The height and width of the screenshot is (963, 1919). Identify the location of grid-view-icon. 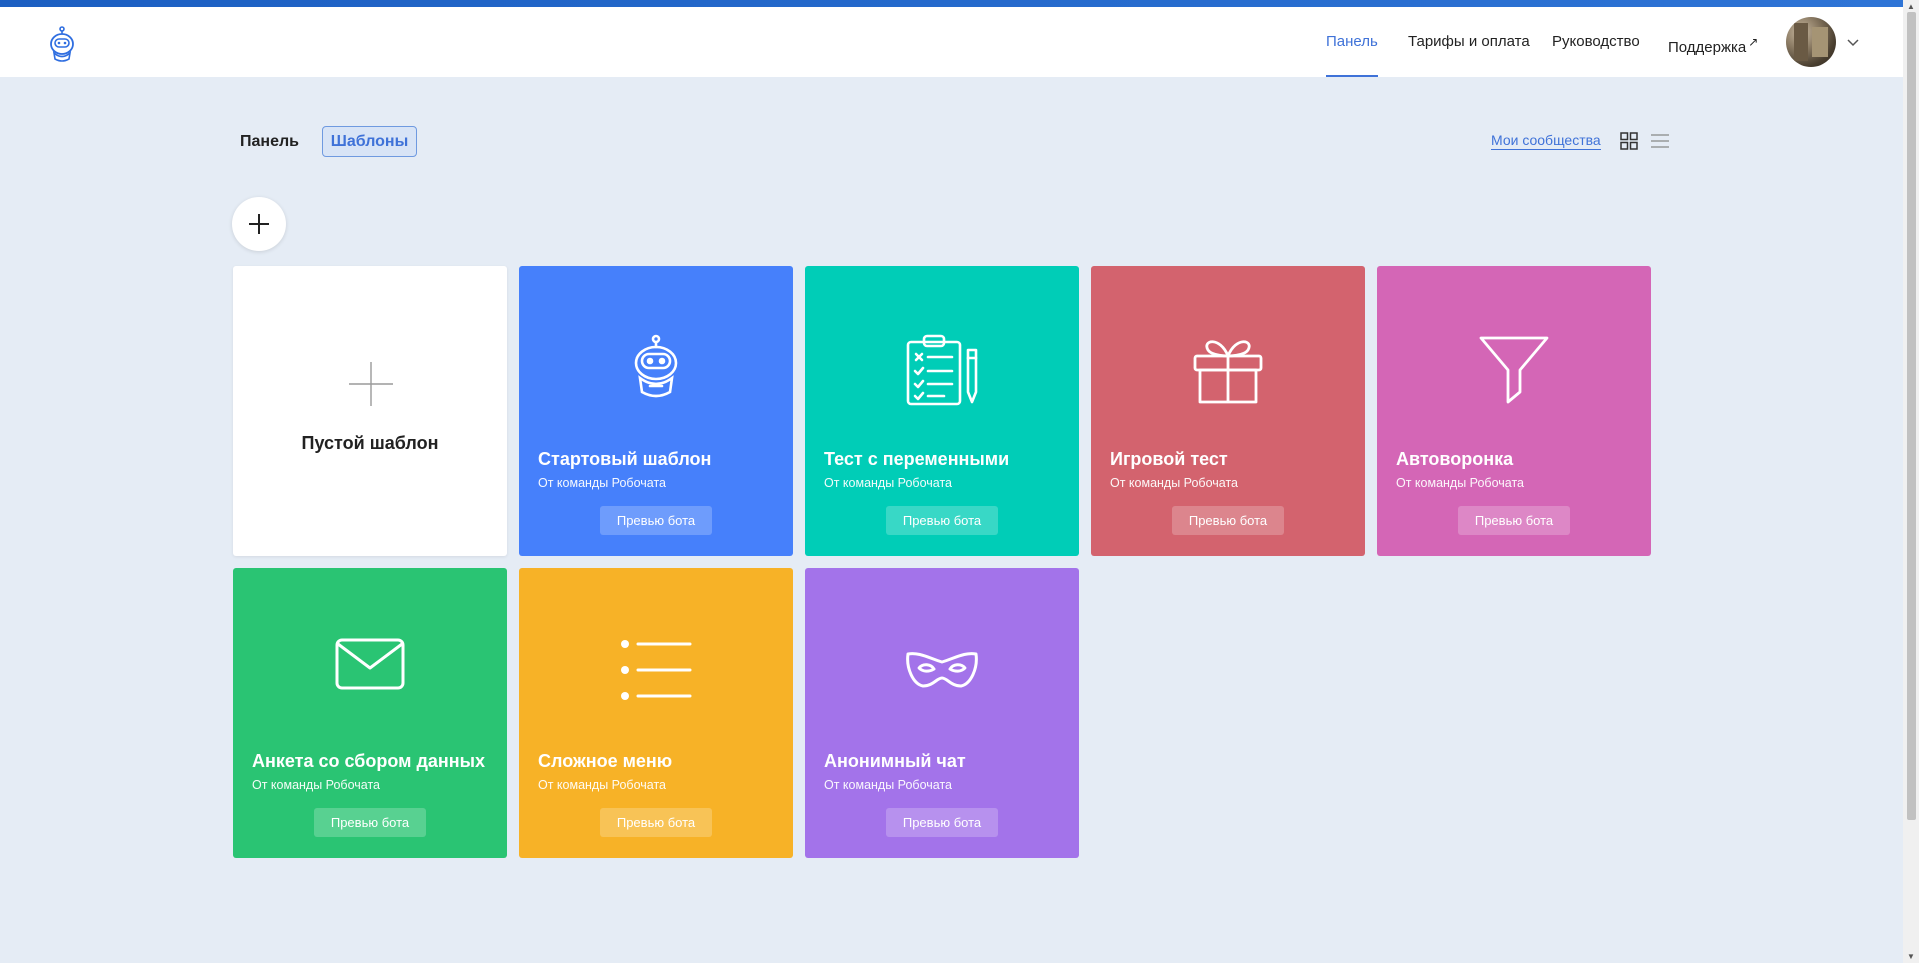
(1629, 141).